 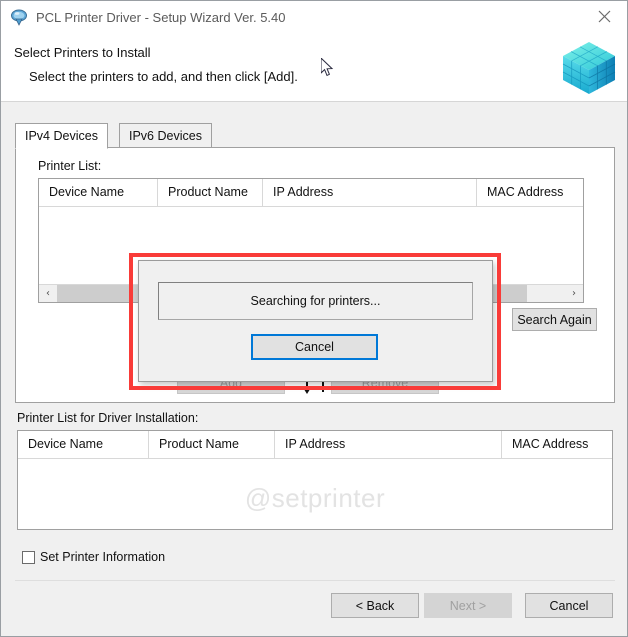 What do you see at coordinates (388, 444) in the screenshot?
I see `install-column-ip-address: IP Address` at bounding box center [388, 444].